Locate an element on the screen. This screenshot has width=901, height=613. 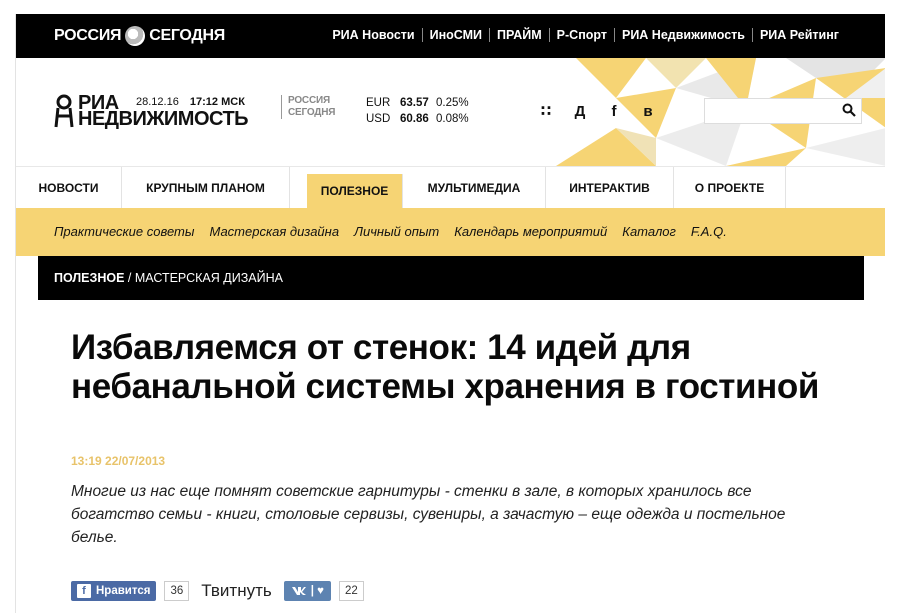
breadcrumb-section: ПОЛЕЗНОЕ is located at coordinates (89, 278).